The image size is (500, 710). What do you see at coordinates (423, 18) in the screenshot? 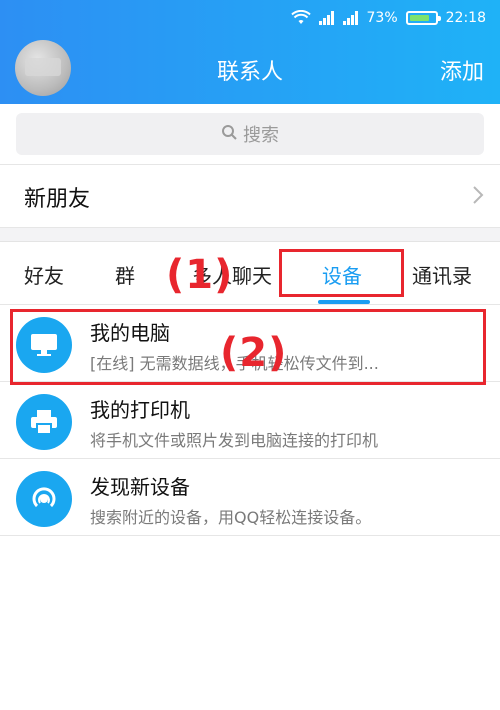
I see `battery-icon` at bounding box center [423, 18].